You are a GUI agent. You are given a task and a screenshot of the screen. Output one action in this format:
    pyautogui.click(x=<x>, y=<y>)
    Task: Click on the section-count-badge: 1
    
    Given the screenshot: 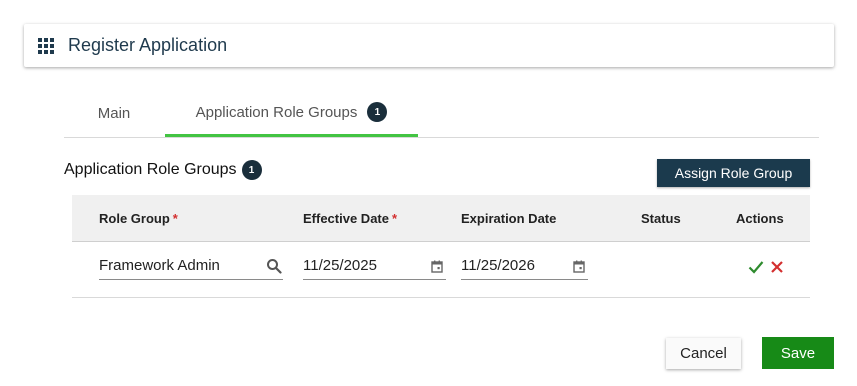 What is the action you would take?
    pyautogui.click(x=251, y=170)
    